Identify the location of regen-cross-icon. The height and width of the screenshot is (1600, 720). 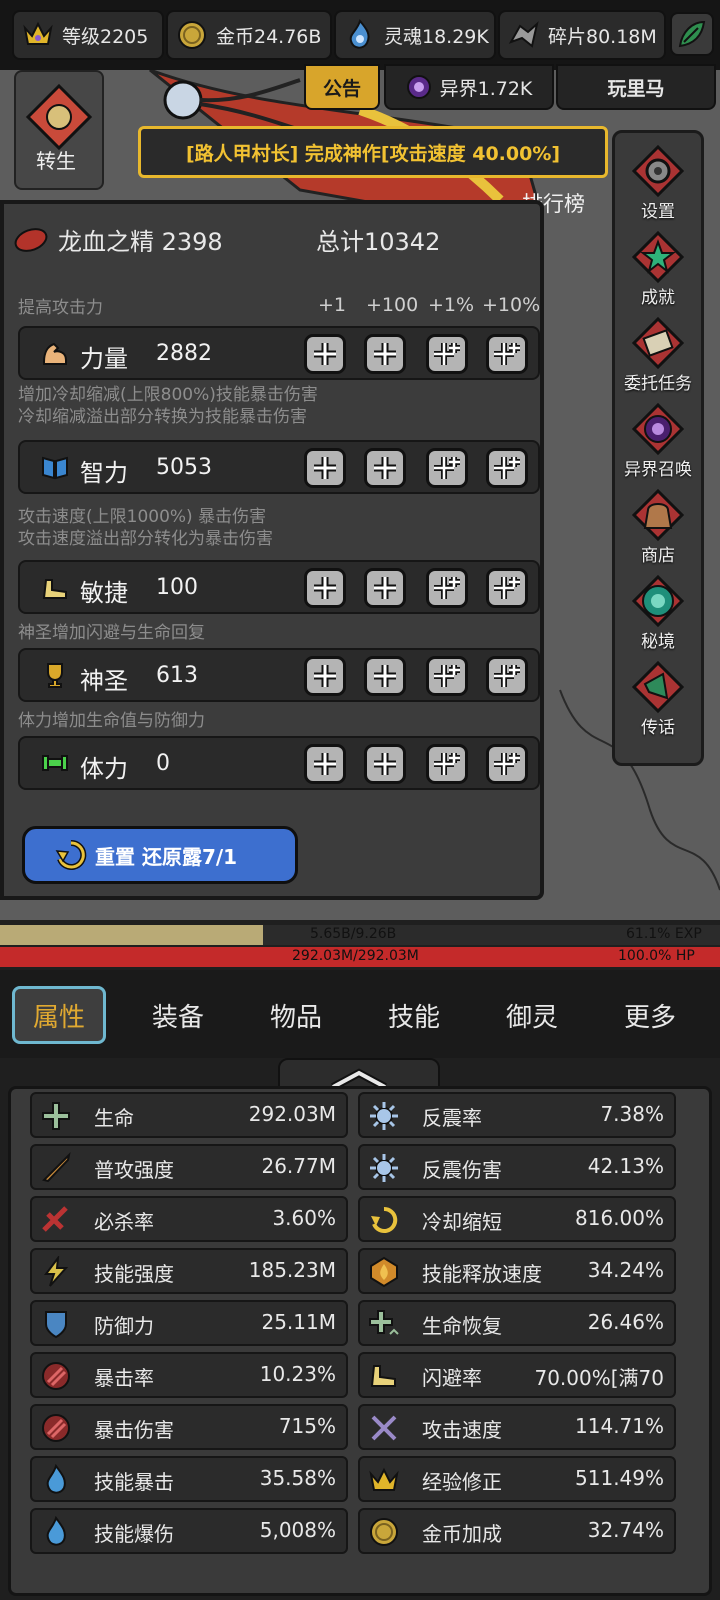
(384, 1322).